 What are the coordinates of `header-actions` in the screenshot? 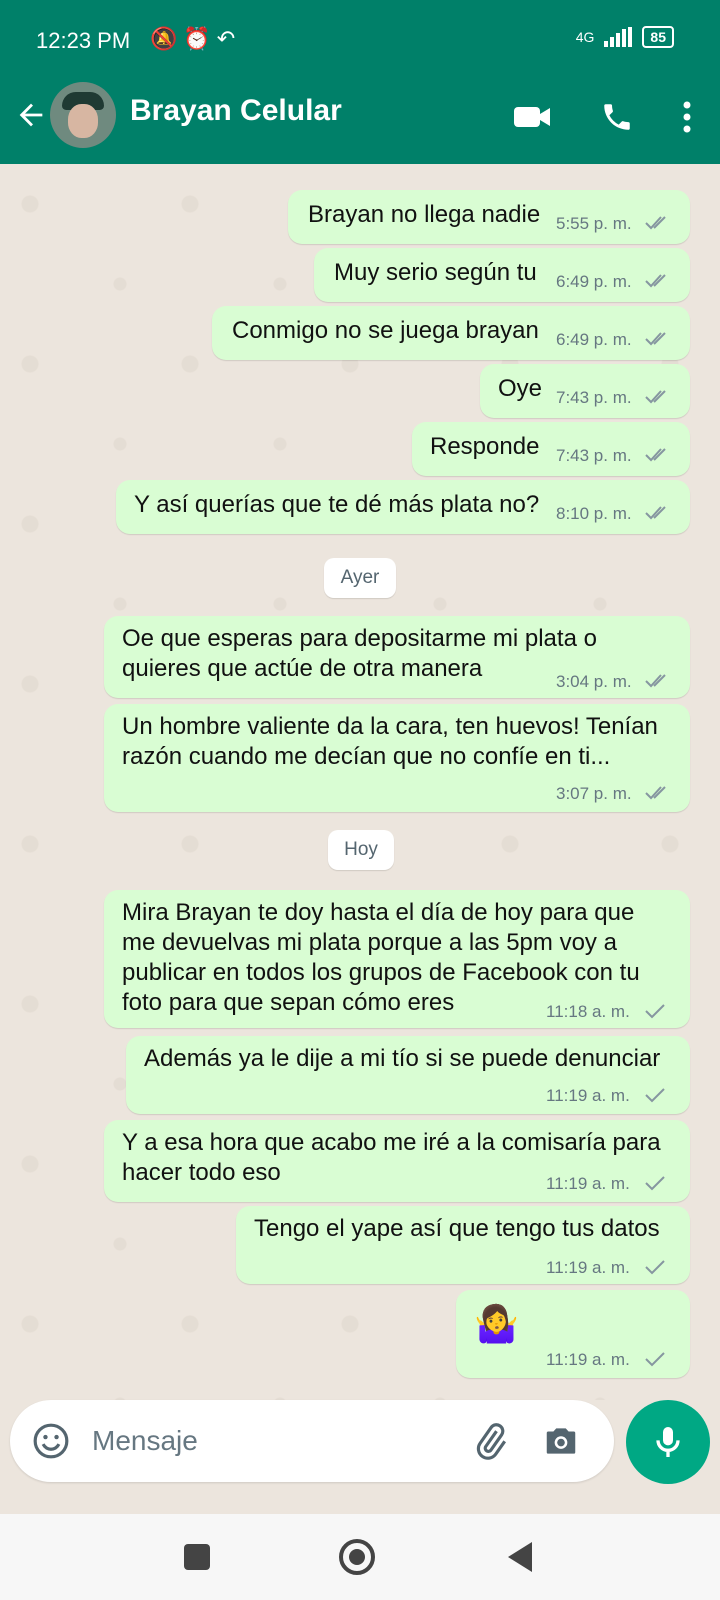 It's located at (602, 119).